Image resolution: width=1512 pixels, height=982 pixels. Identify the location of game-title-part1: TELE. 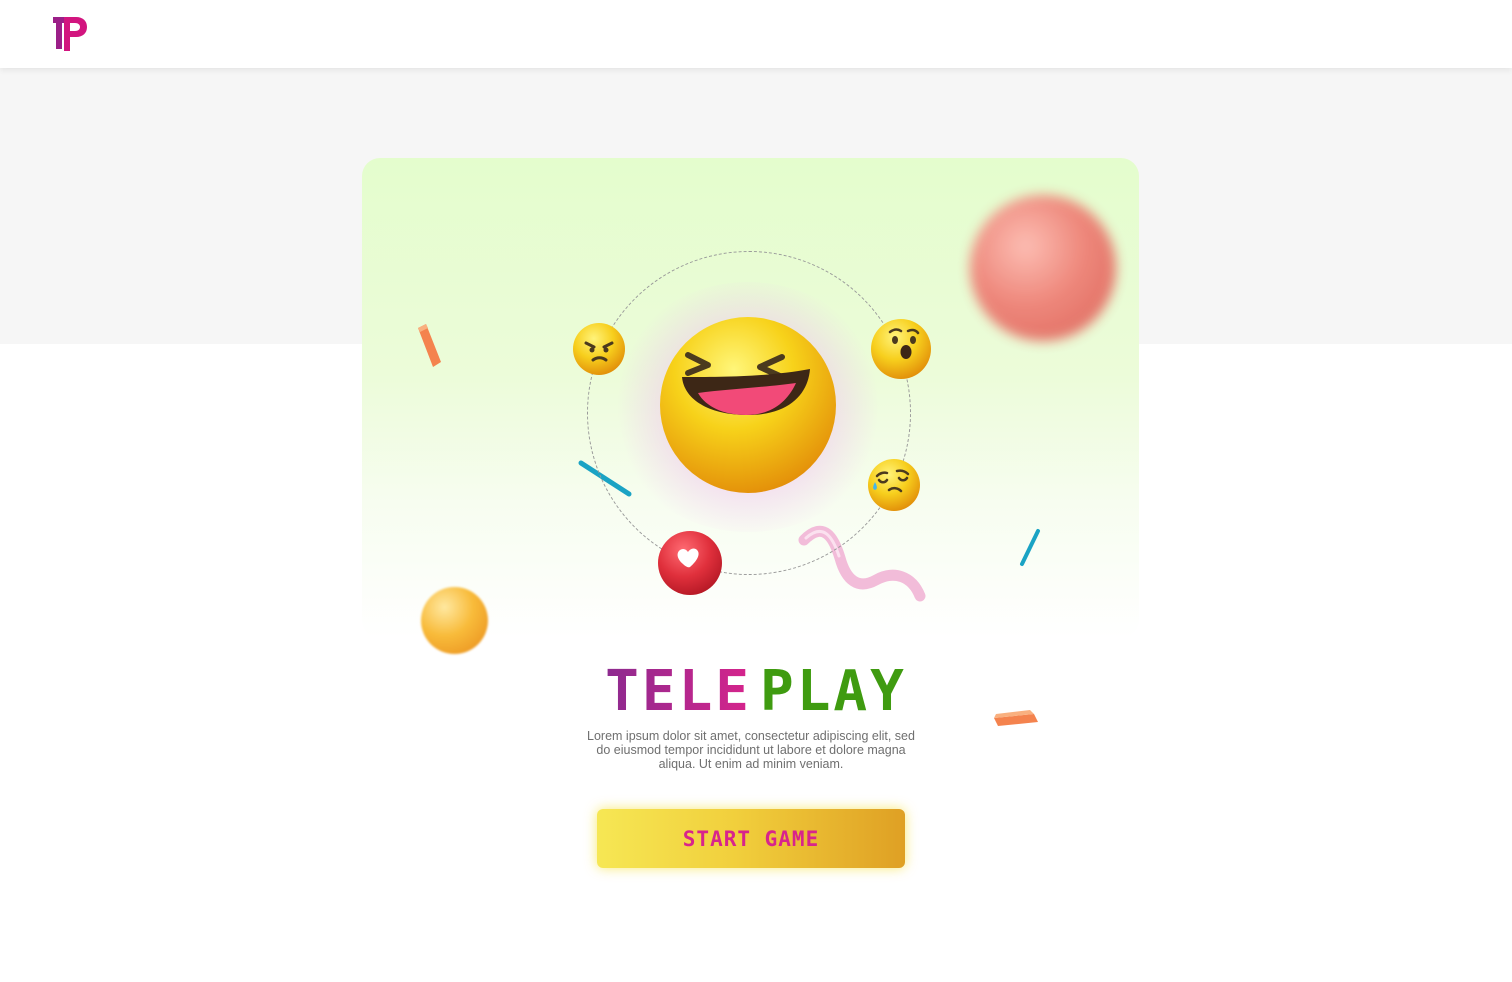
(678, 691).